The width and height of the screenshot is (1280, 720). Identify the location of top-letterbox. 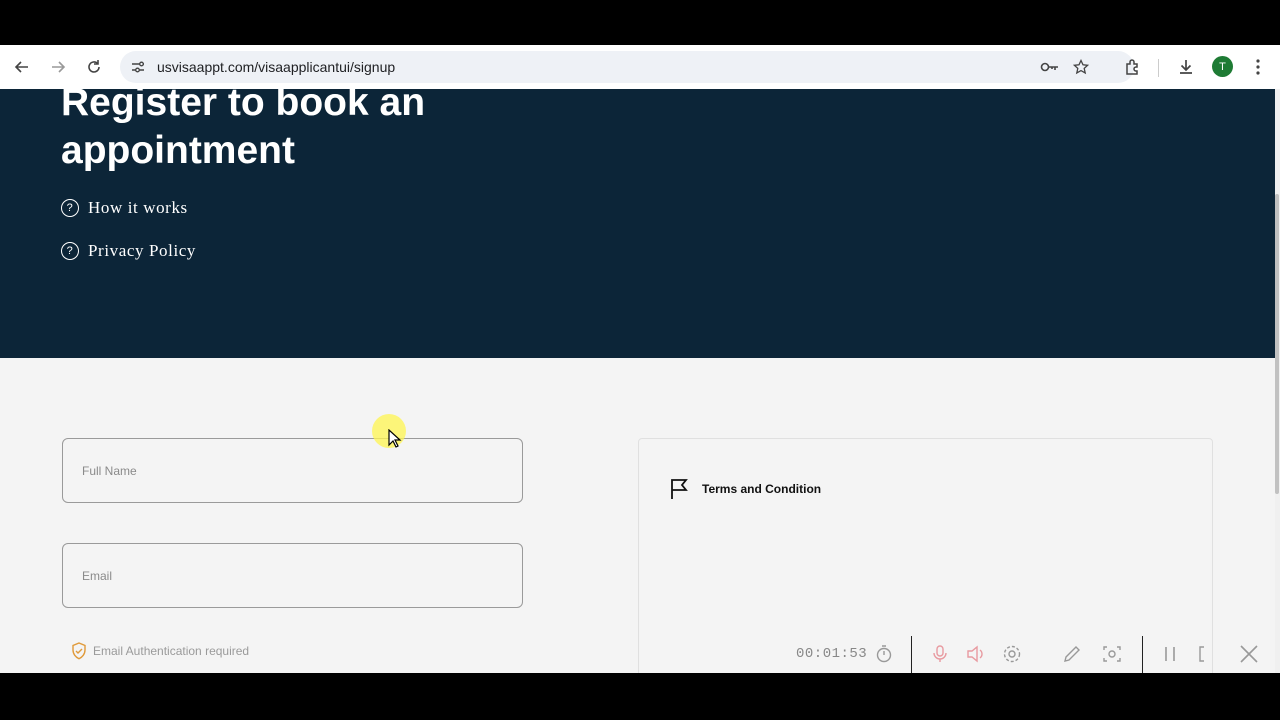
(640, 22).